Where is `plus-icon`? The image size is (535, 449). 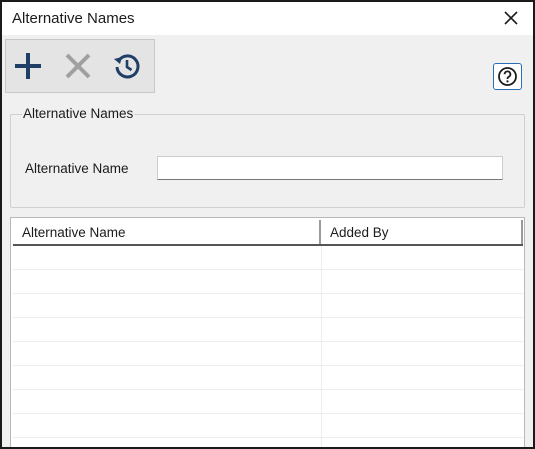
plus-icon is located at coordinates (28, 66).